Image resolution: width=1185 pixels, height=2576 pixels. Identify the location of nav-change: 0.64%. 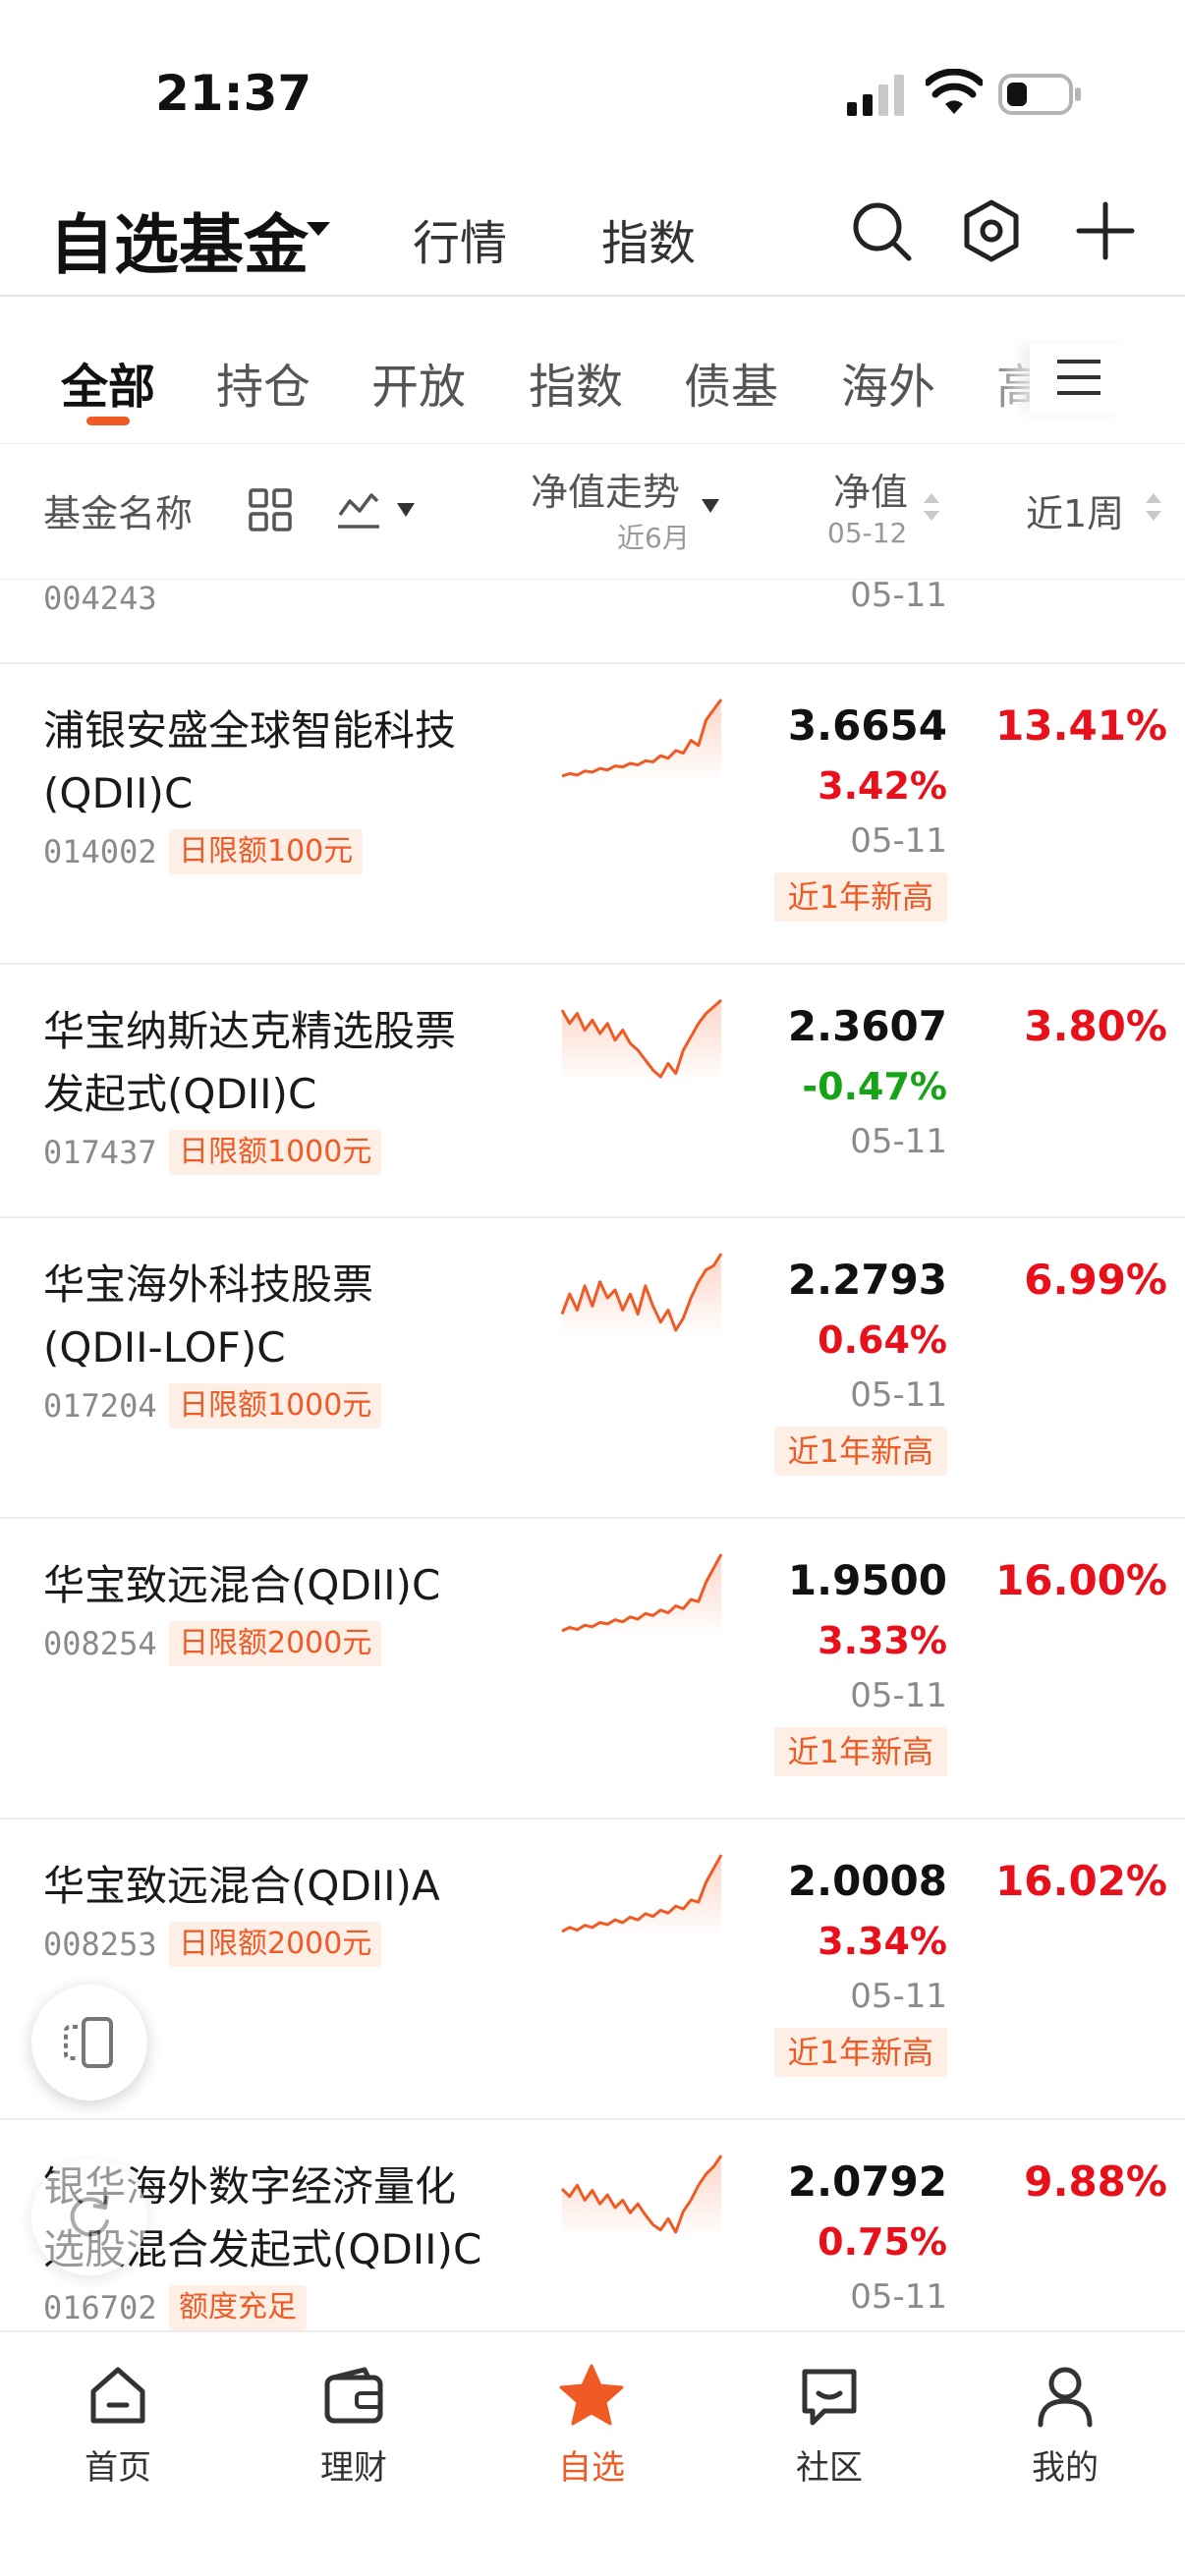
(883, 1340).